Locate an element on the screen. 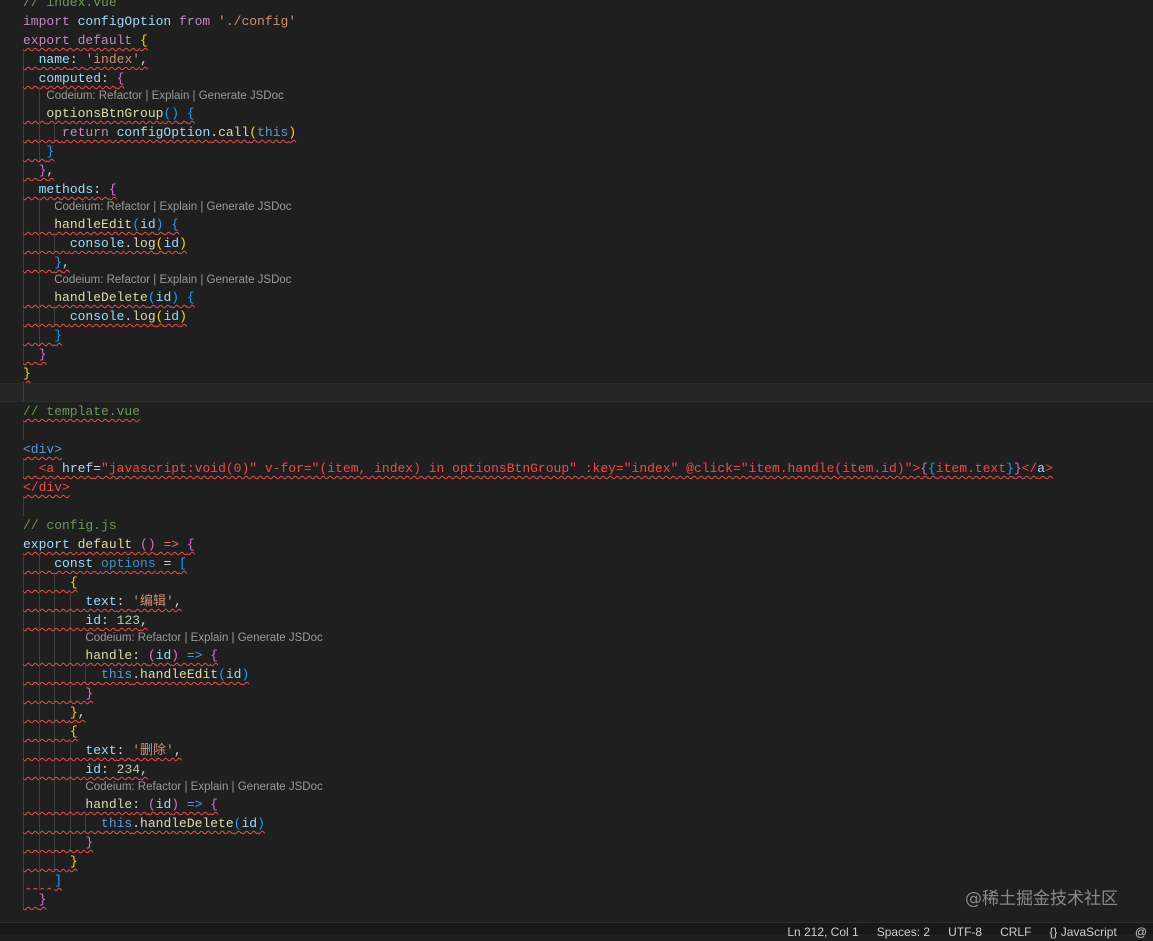 Image resolution: width=1153 pixels, height=941 pixels. code-token: handleEdit is located at coordinates (93, 224).